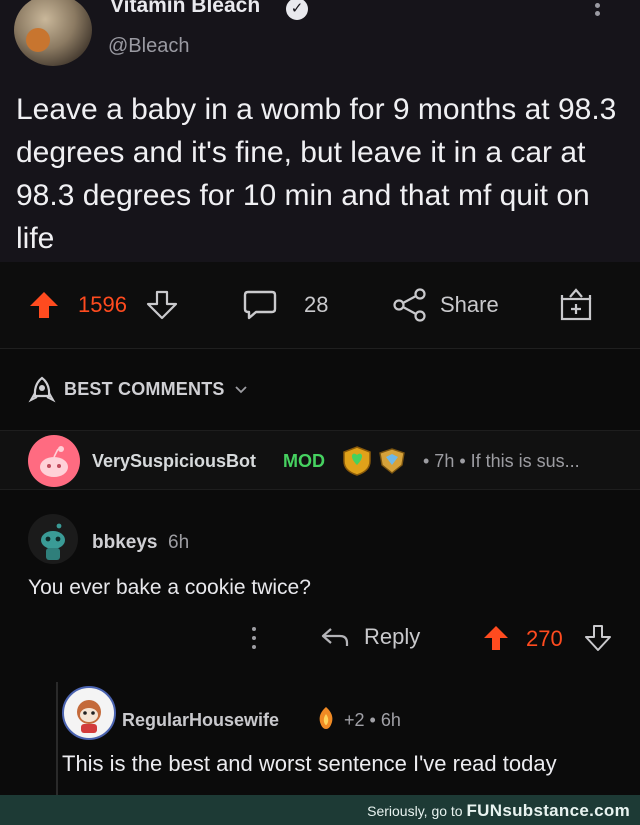 The height and width of the screenshot is (825, 640). Describe the element at coordinates (304, 461) in the screenshot. I see `mod-badge: MOD` at that location.